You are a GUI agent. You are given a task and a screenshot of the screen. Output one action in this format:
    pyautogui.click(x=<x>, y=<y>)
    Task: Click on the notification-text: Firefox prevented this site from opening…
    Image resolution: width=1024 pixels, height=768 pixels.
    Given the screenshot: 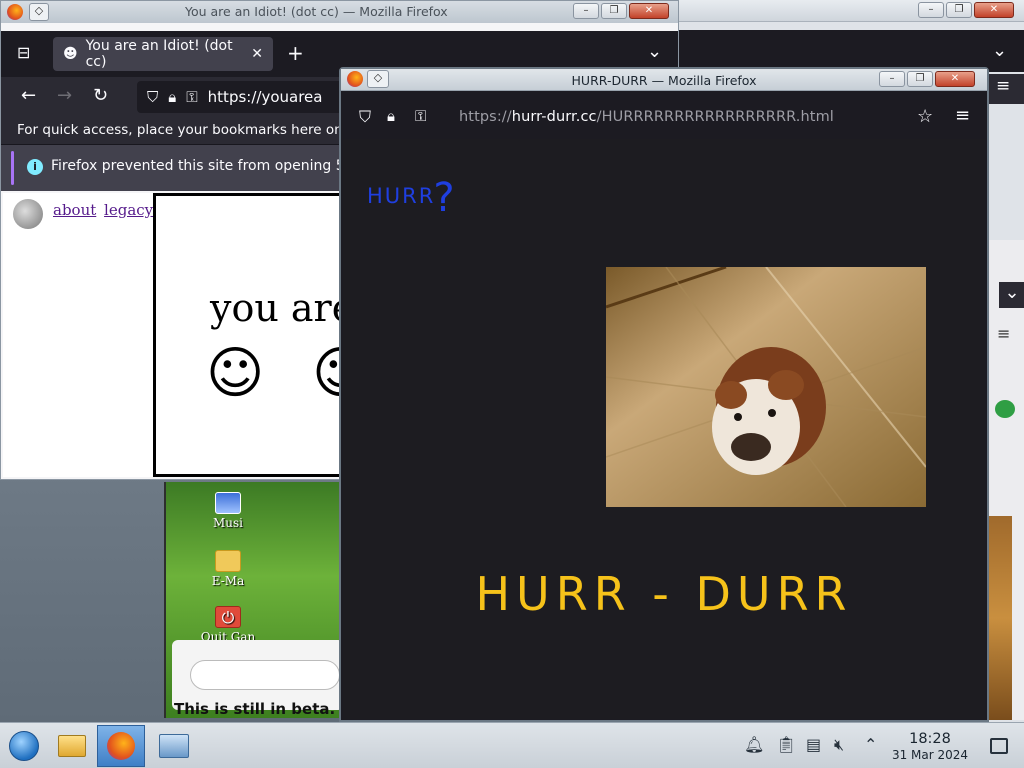 What is the action you would take?
    pyautogui.click(x=204, y=166)
    